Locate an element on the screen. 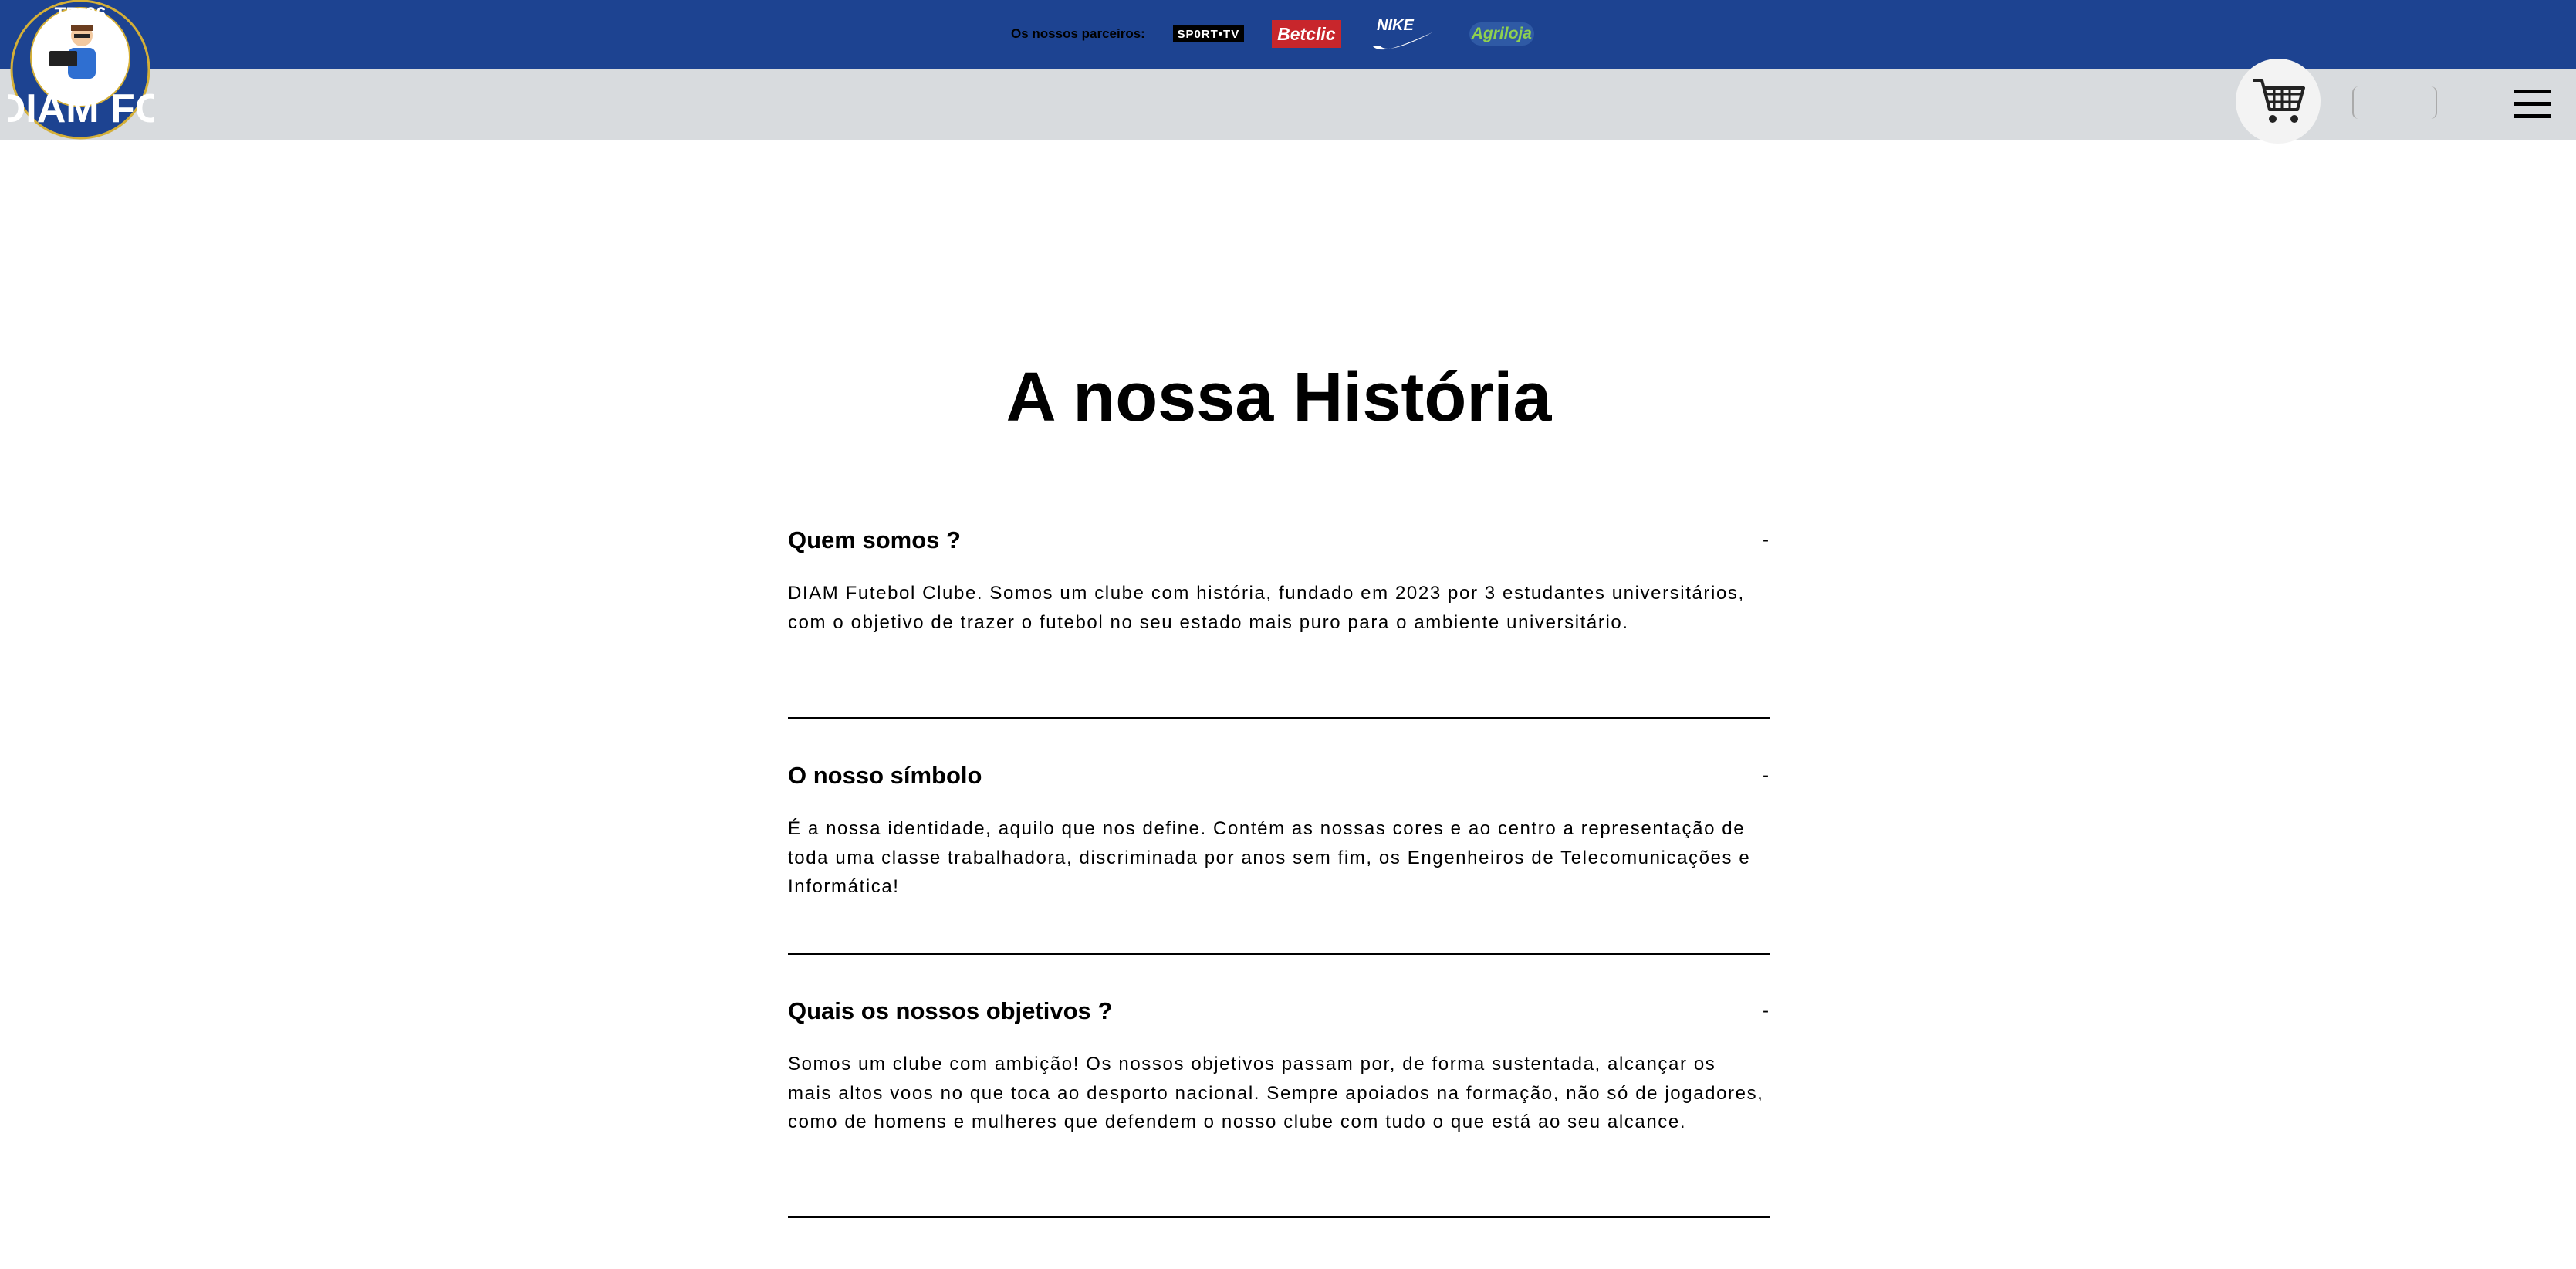 Image resolution: width=2576 pixels, height=1269 pixels. agriloja-logo: Agriloja is located at coordinates (1501, 34).